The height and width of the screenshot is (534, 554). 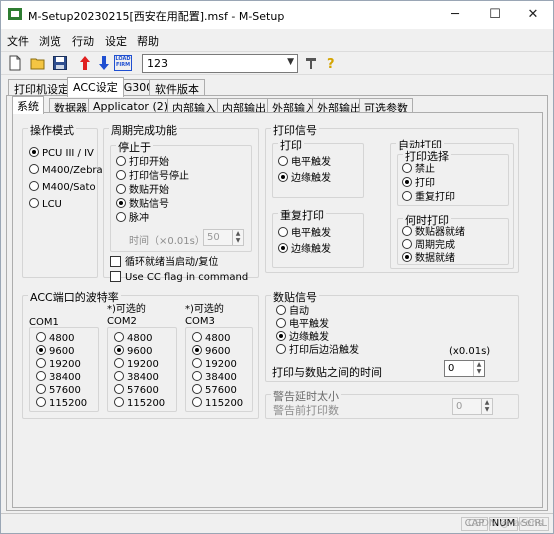 I want to click on time-label: 时间（×0.01s）, so click(x=167, y=241).